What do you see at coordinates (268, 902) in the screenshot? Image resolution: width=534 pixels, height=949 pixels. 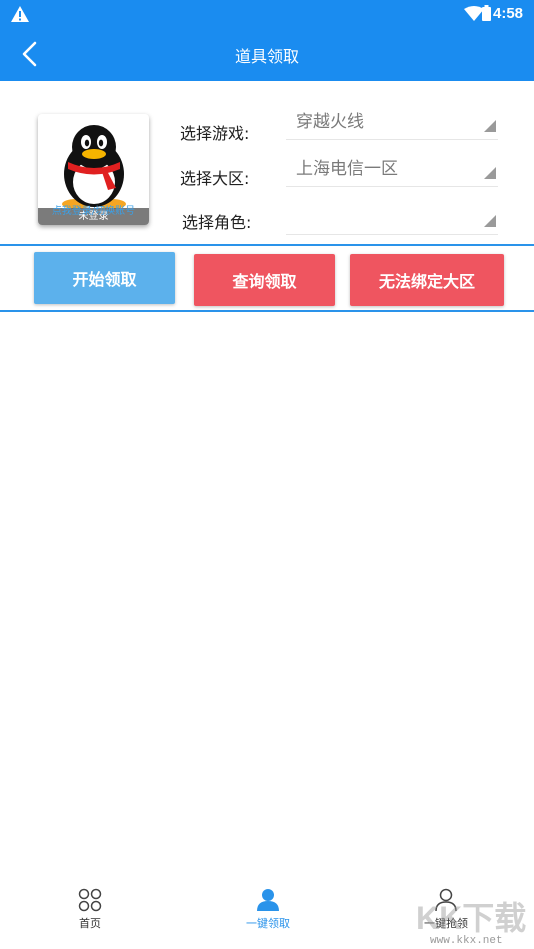 I see `user-icon` at bounding box center [268, 902].